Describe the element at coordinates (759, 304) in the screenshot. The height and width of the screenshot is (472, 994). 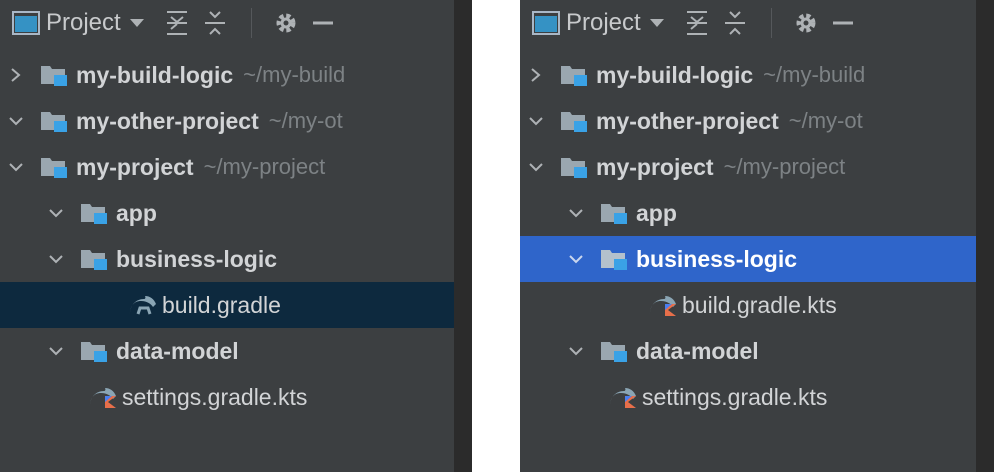
I see `tree-item-label: build.gradle.kts` at that location.